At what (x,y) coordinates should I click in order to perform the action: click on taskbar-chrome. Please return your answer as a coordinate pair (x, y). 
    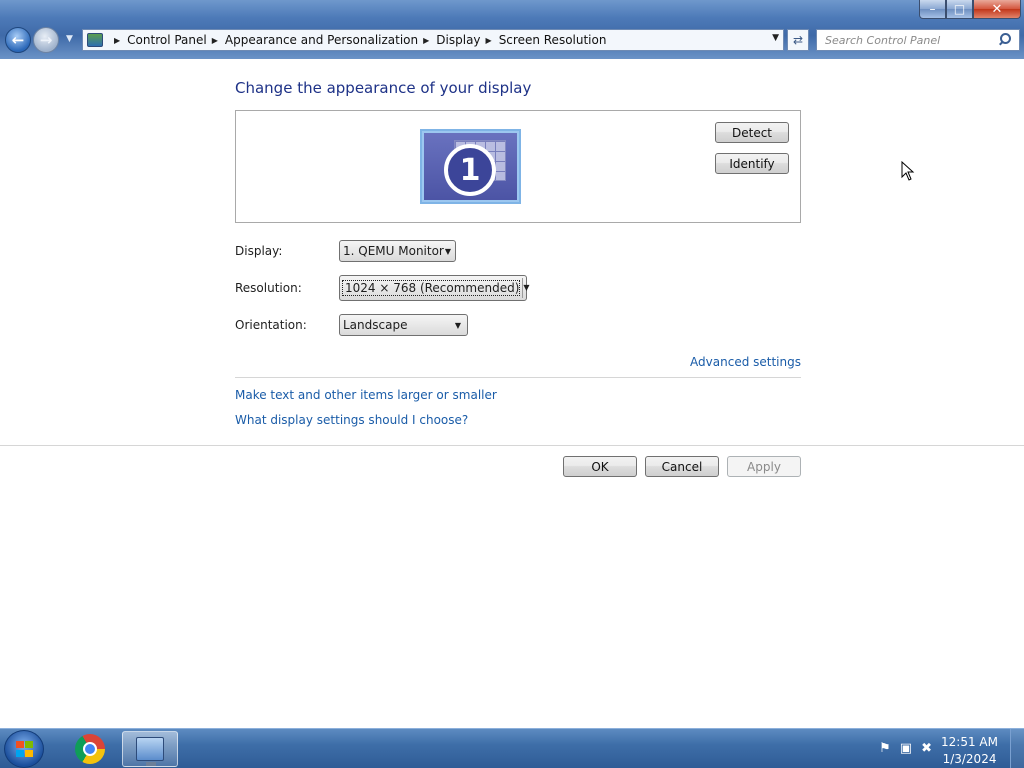
    Looking at the image, I should click on (90, 749).